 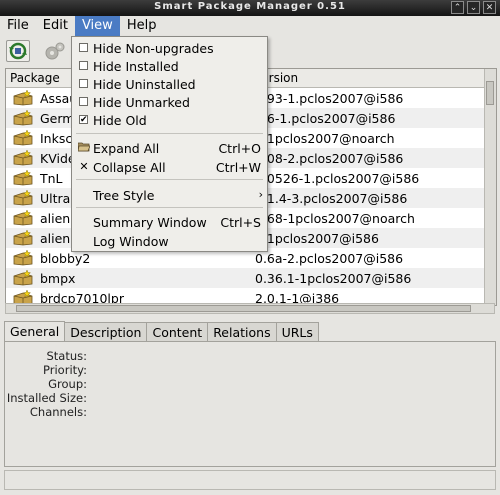 I want to click on menu-hide-old: ✔ Hide Old, so click(x=169, y=120).